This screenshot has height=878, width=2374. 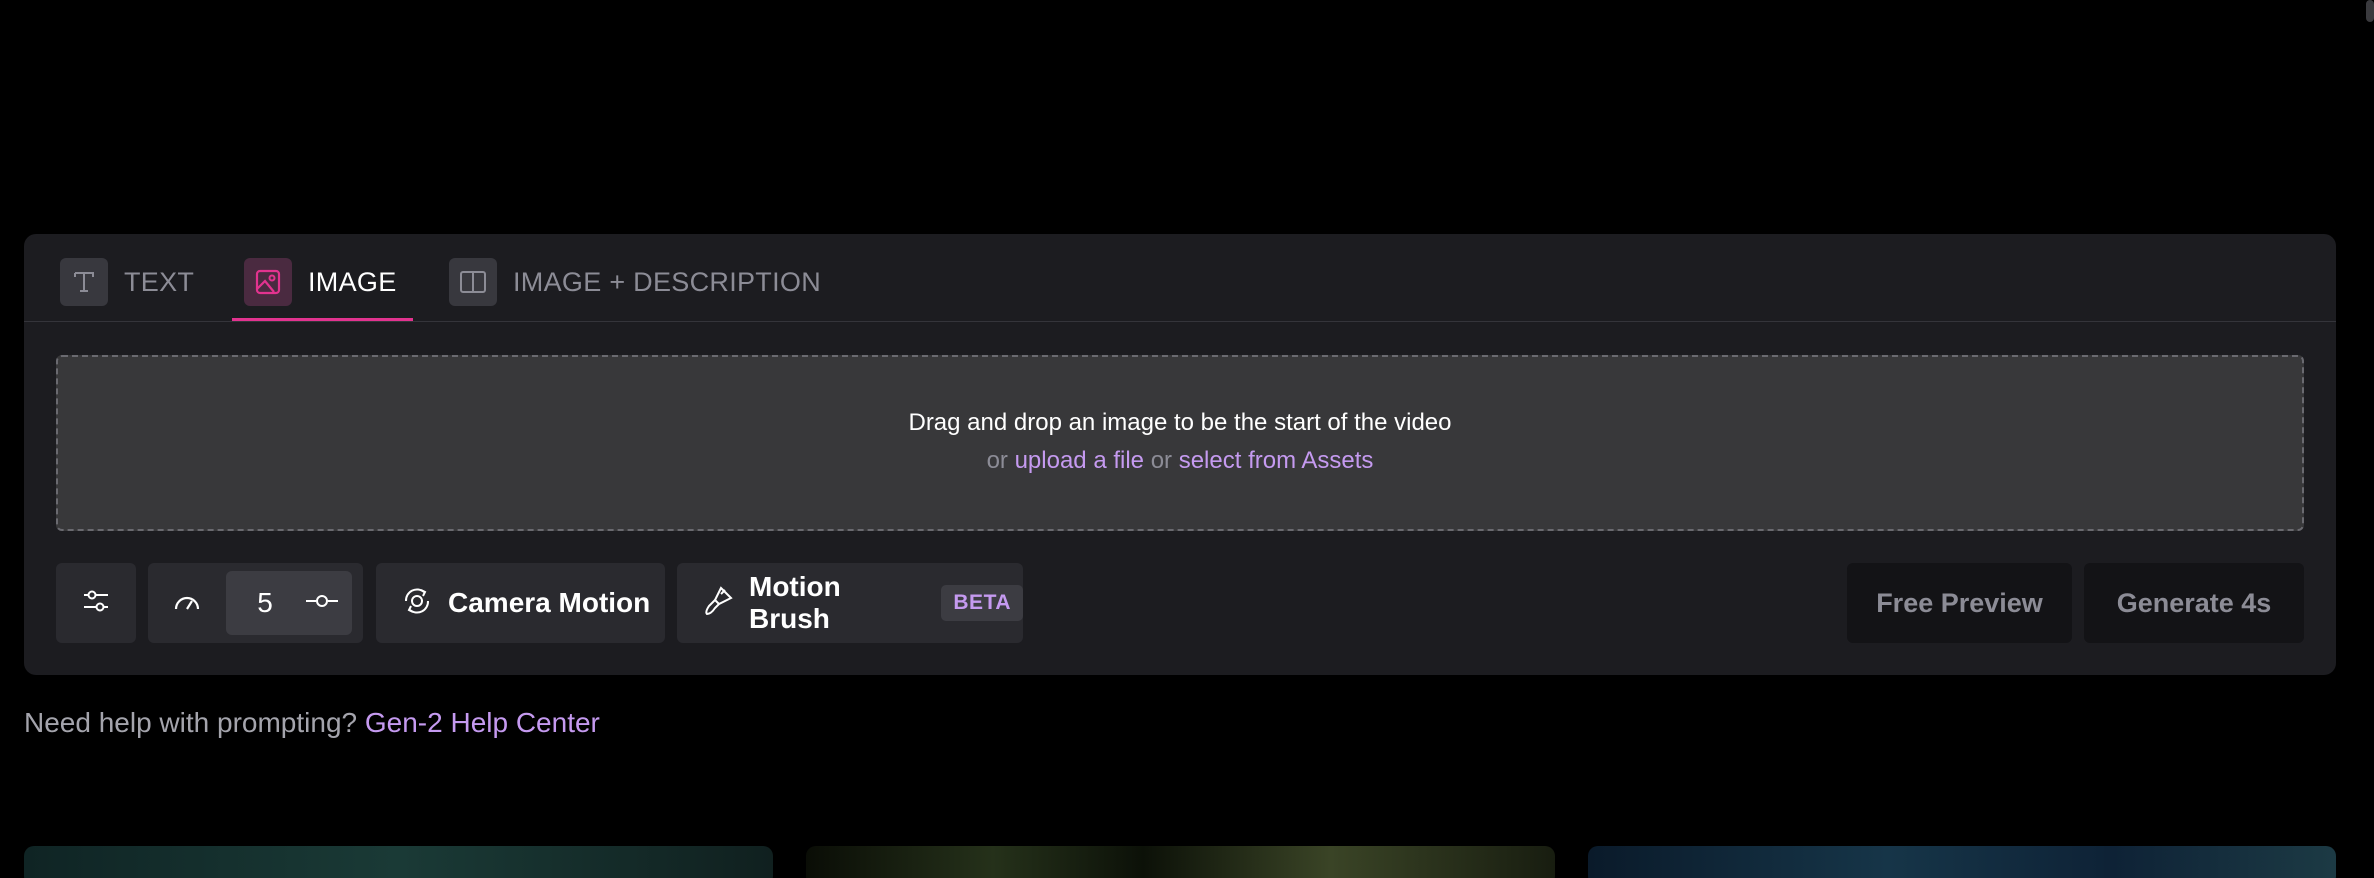 I want to click on sliders-icon, so click(x=96, y=603).